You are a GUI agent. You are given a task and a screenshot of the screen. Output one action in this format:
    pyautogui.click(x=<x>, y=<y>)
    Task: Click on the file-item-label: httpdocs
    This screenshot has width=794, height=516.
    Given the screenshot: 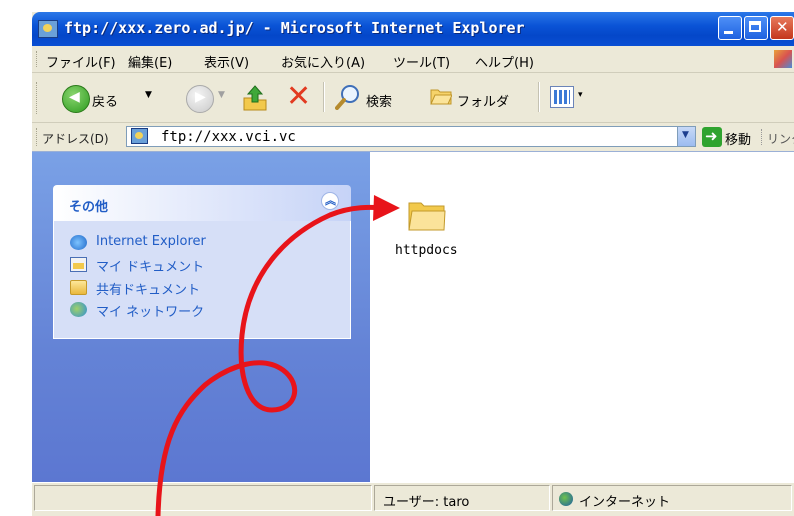 What is the action you would take?
    pyautogui.click(x=426, y=250)
    